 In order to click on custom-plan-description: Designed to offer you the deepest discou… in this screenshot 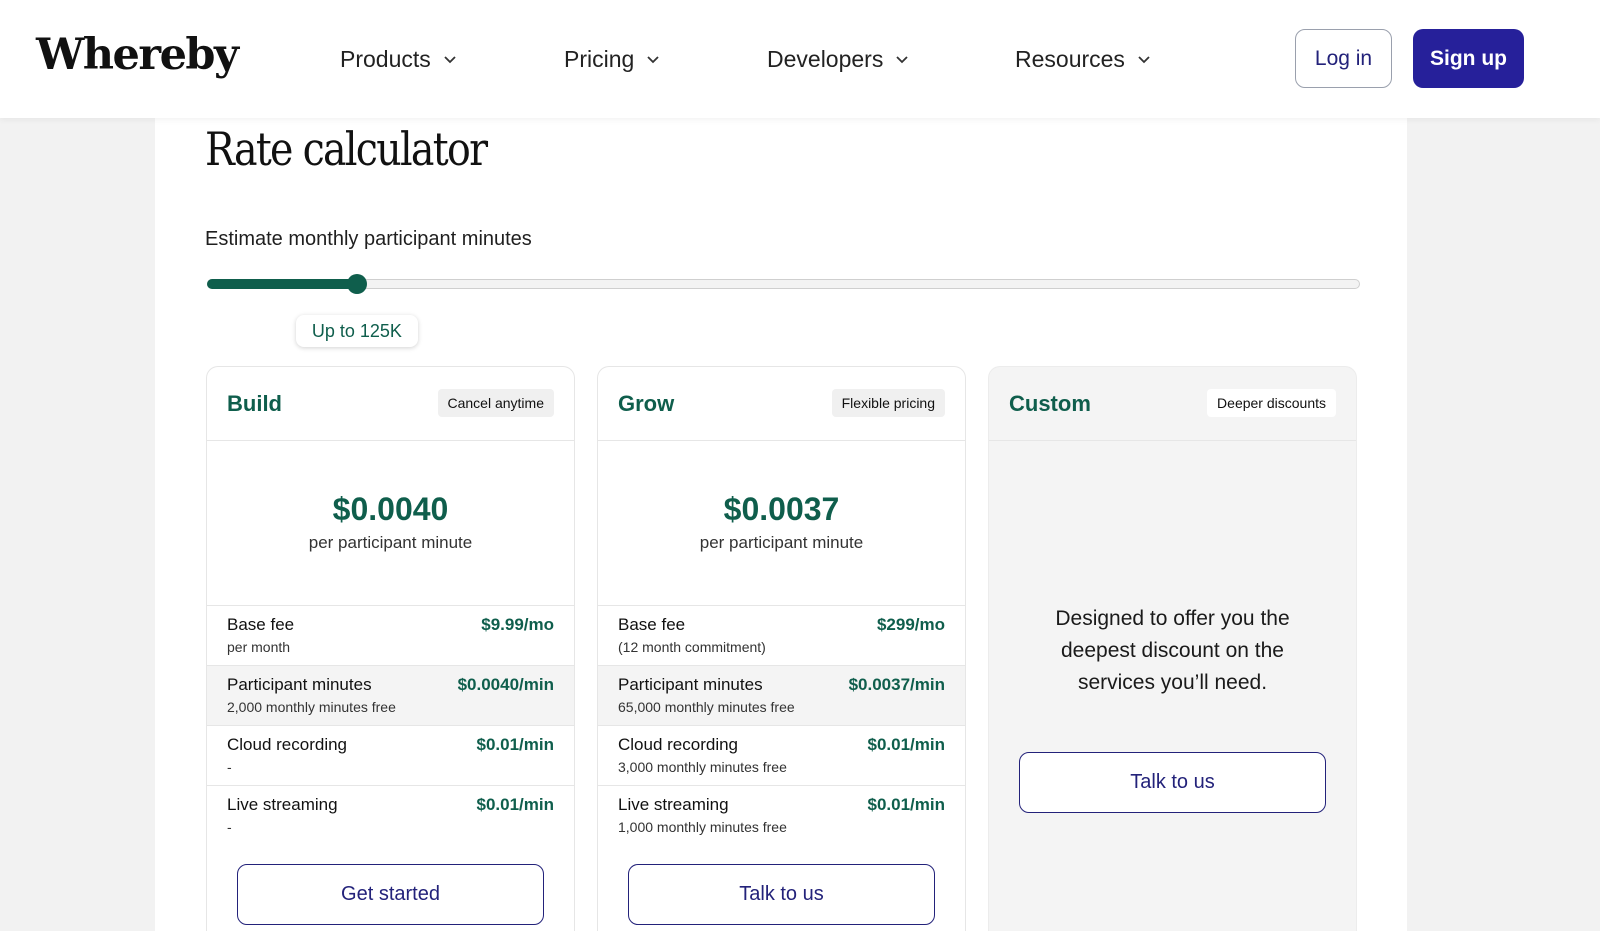, I will do `click(1172, 650)`.